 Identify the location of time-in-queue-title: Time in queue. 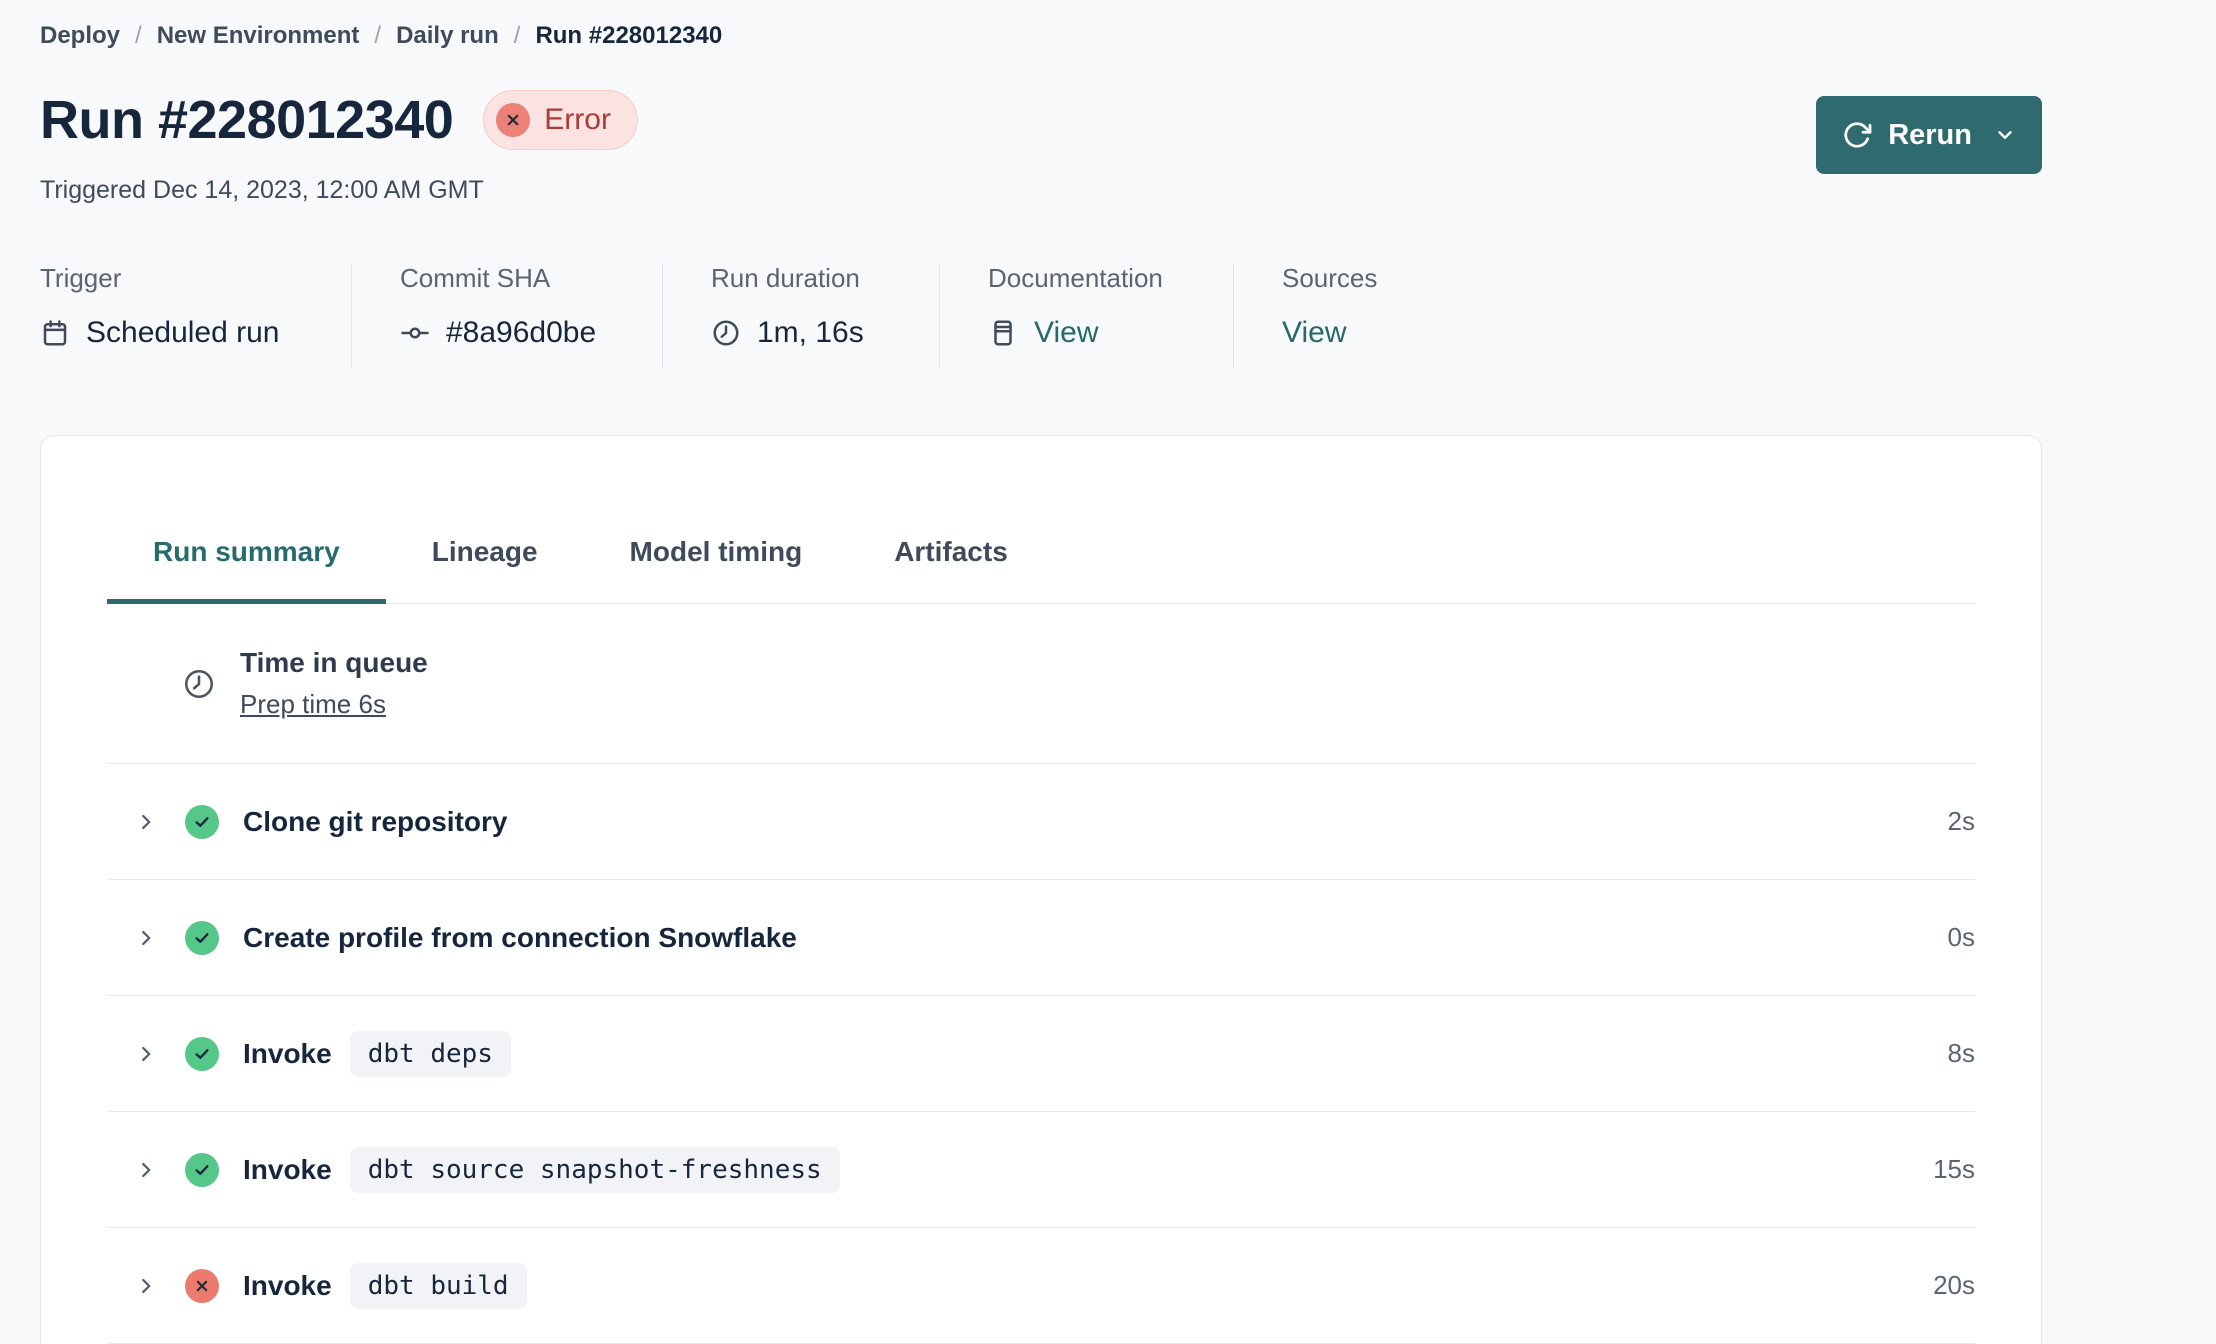
(334, 662).